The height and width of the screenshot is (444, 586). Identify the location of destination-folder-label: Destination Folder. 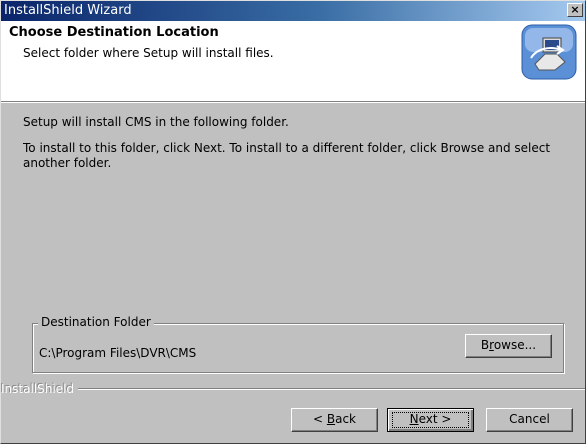
(96, 322).